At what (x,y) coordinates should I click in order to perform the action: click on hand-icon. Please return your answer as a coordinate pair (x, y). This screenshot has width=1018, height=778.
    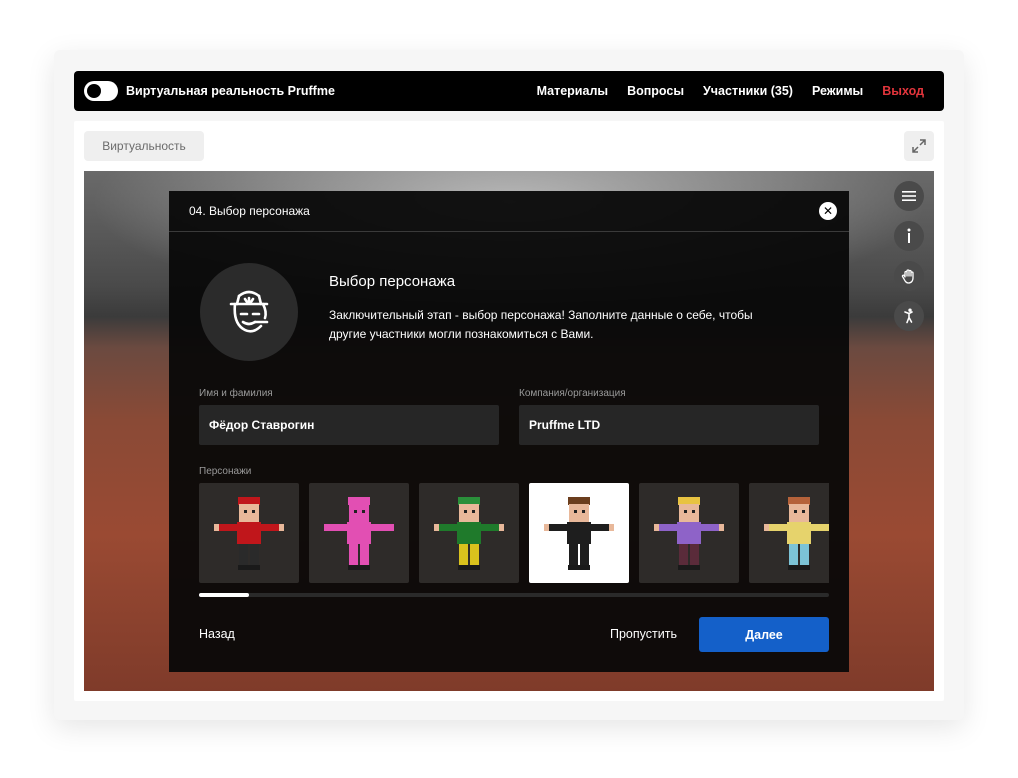
    Looking at the image, I should click on (907, 276).